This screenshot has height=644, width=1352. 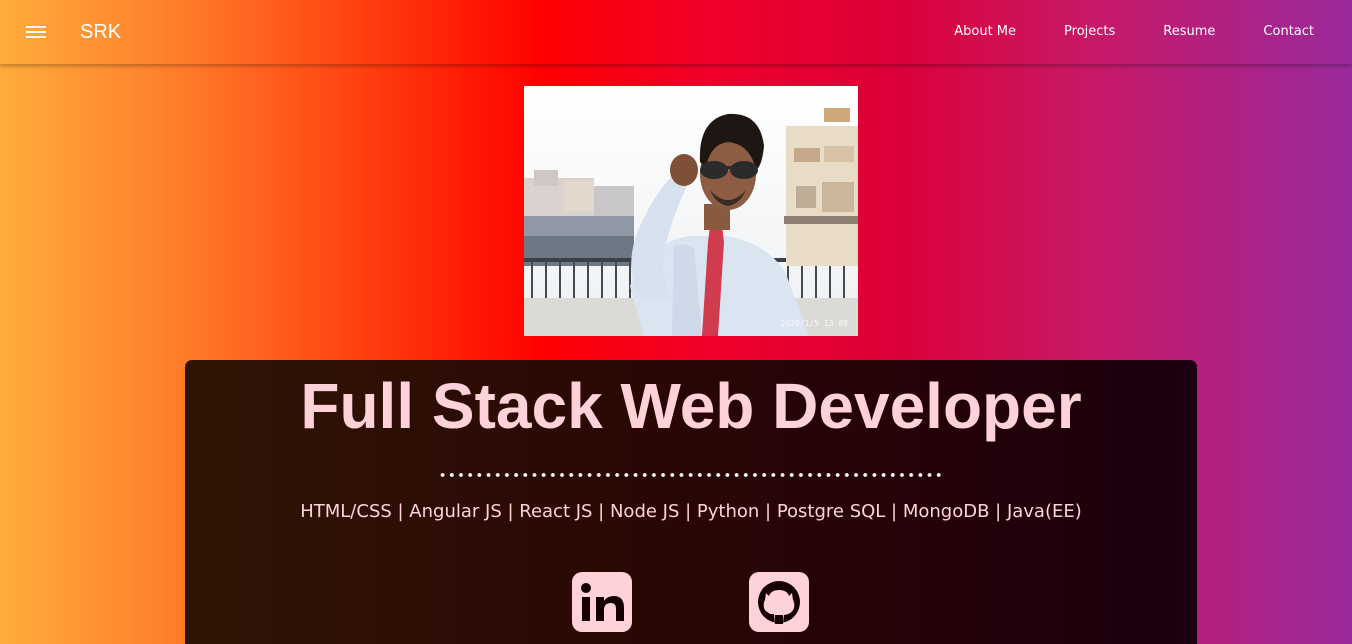 I want to click on profile-photo-image, so click(x=691, y=211).